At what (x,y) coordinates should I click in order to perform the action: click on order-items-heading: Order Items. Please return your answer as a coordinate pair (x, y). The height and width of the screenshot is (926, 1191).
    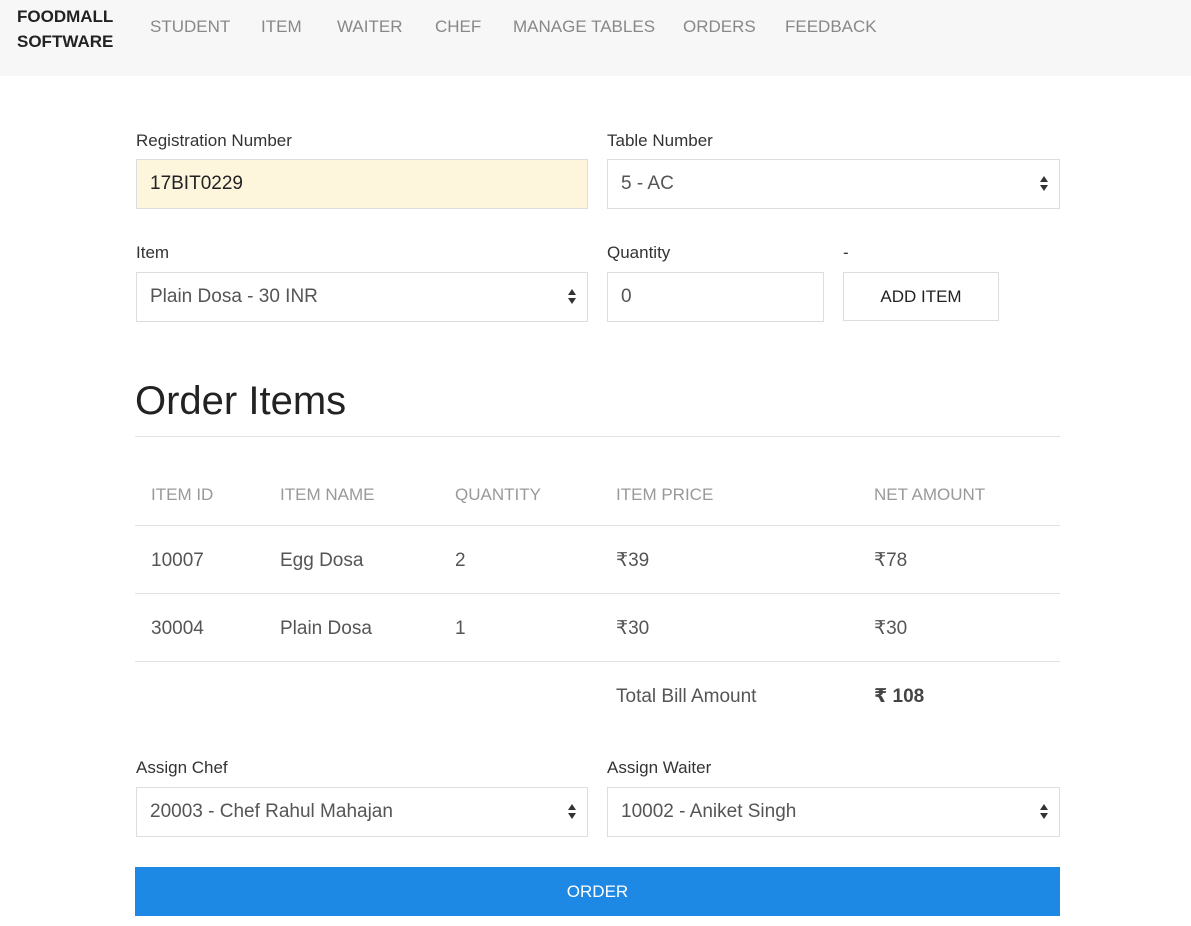
    Looking at the image, I should click on (241, 401).